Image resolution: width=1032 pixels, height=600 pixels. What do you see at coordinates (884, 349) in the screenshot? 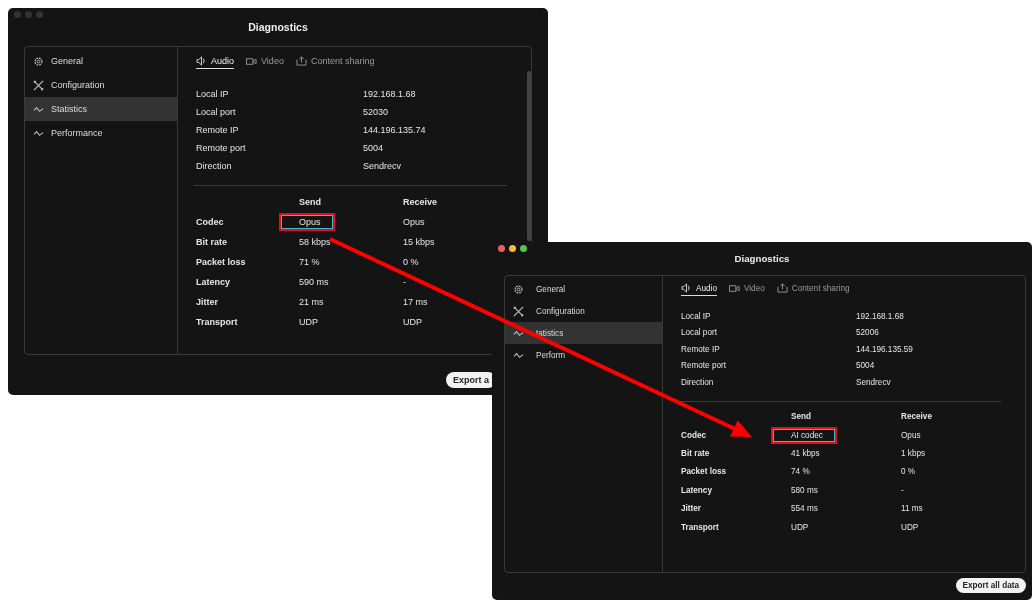
I see `field-value: 144.196.135.59` at bounding box center [884, 349].